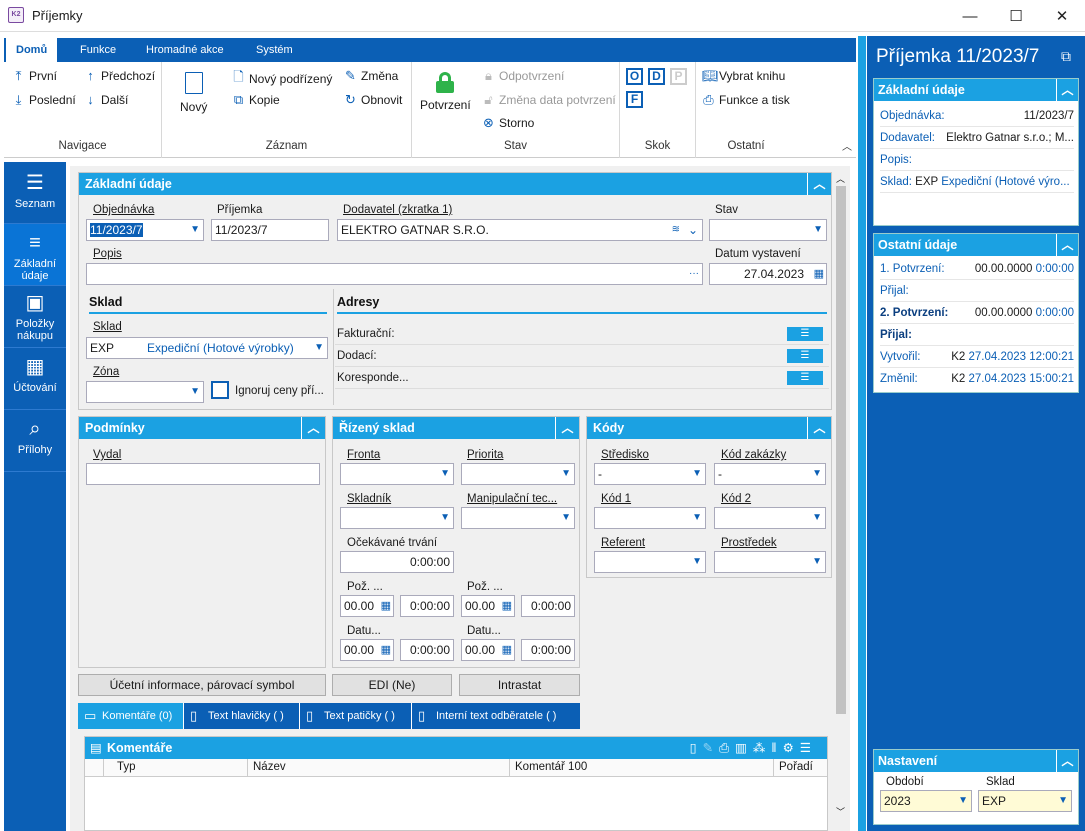  Describe the element at coordinates (770, 518) in the screenshot. I see `code2-field: ▼` at that location.